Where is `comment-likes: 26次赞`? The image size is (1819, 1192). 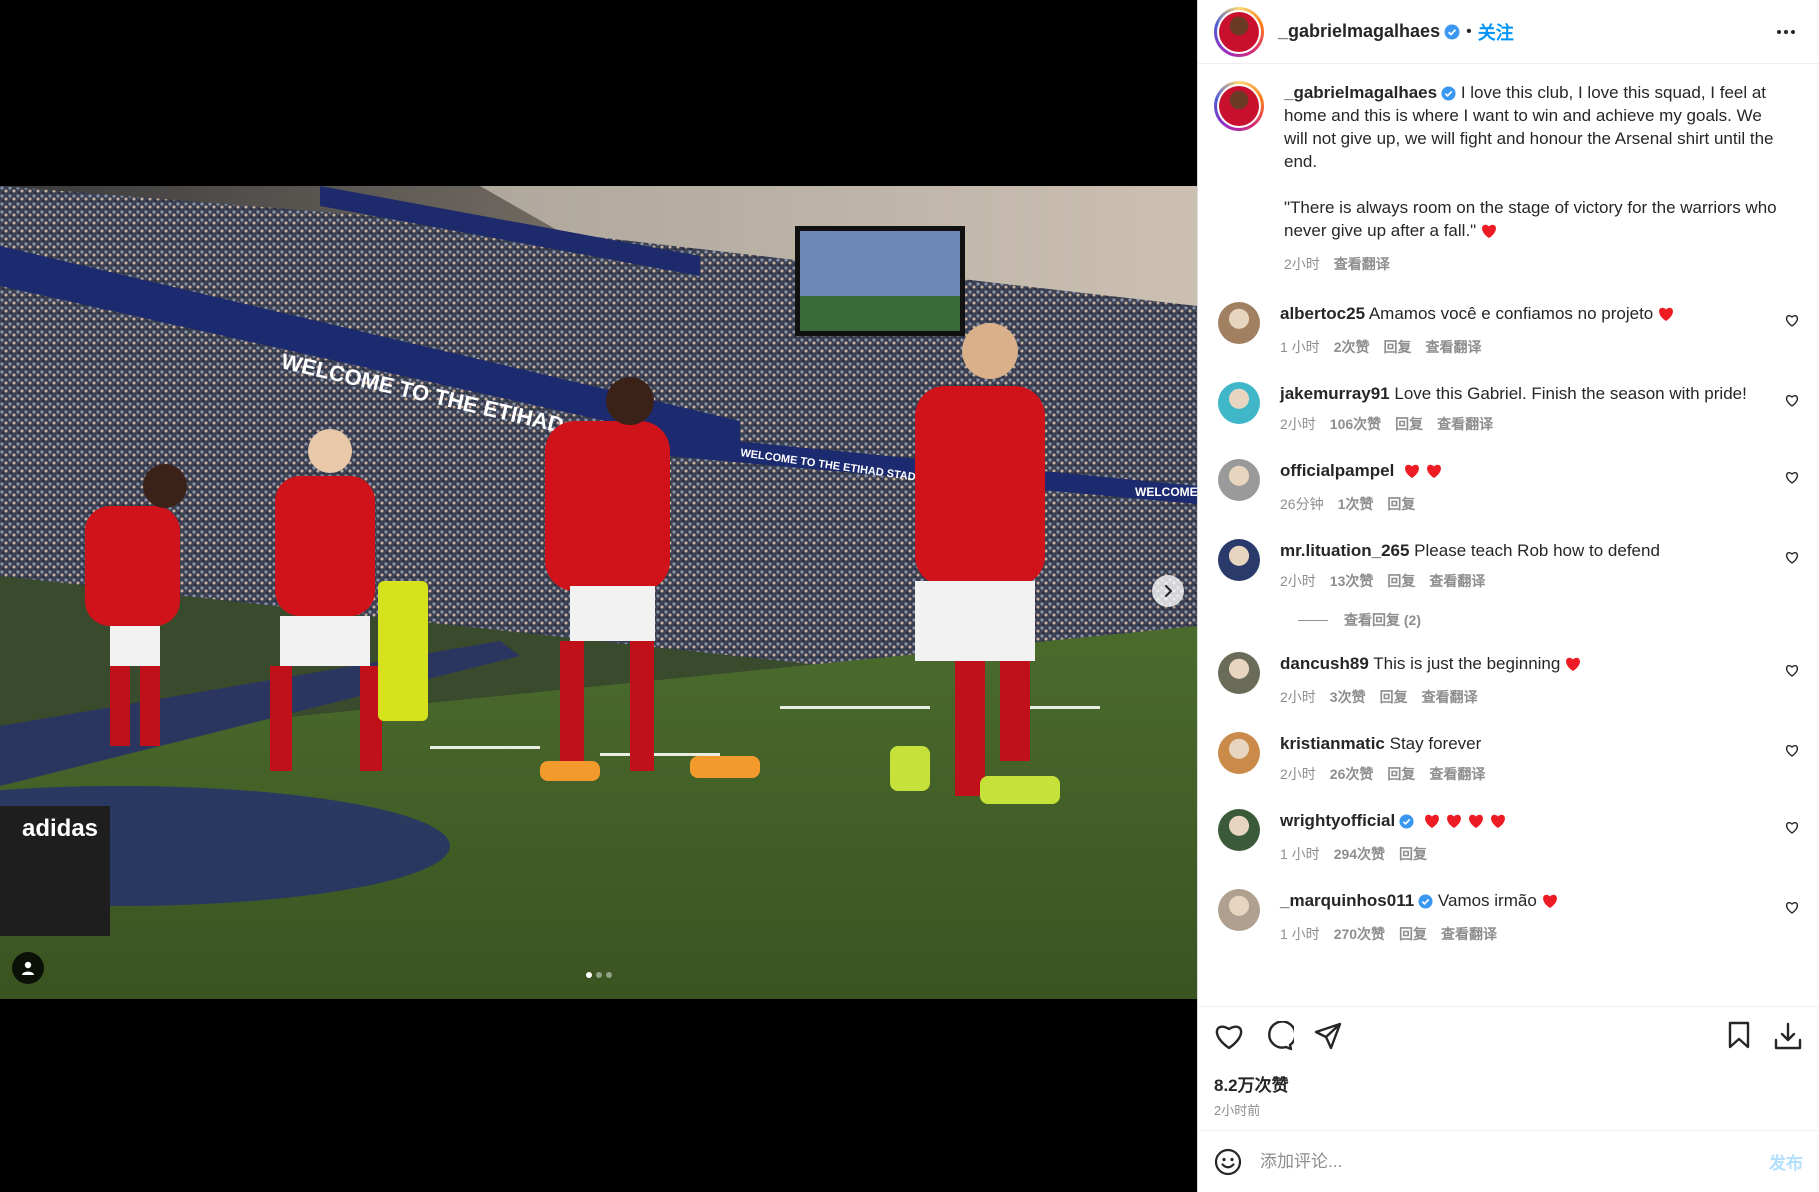
comment-likes: 26次赞 is located at coordinates (1352, 774).